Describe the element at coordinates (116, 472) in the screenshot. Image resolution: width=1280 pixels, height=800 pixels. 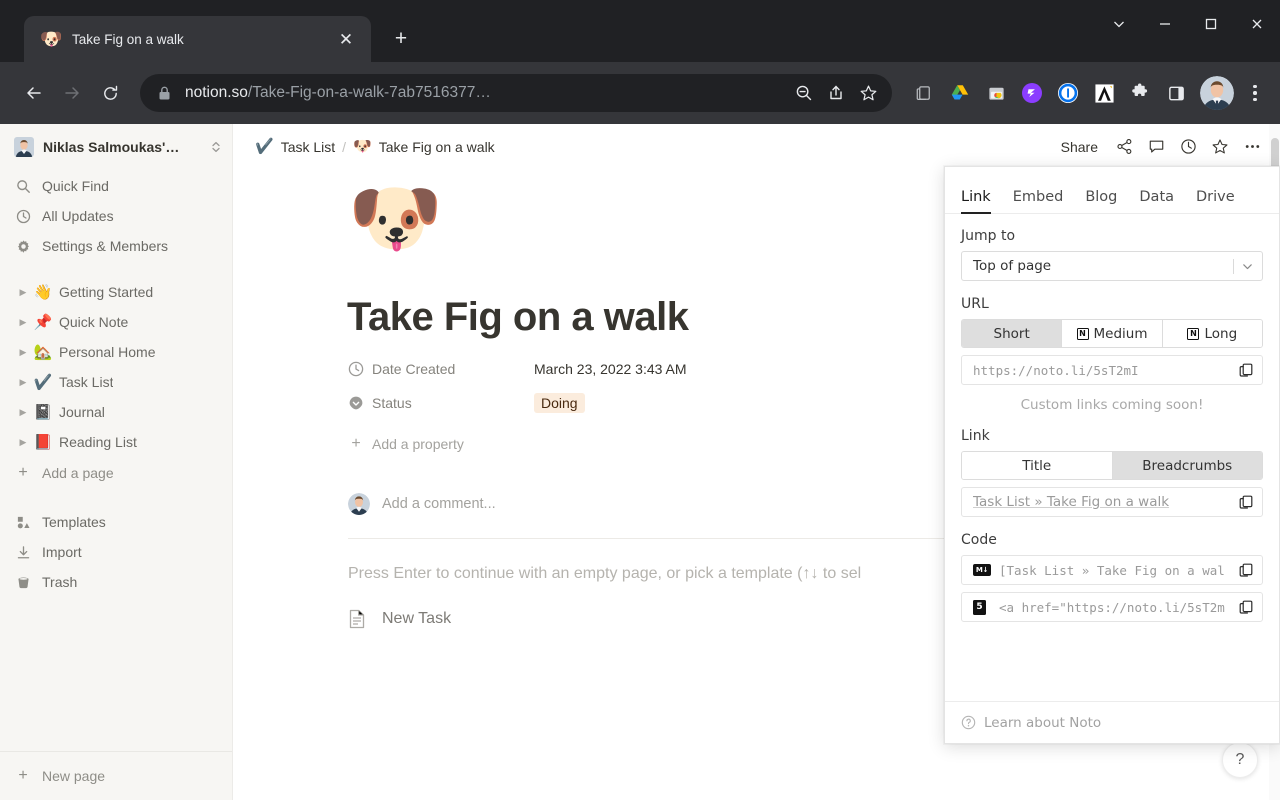
I see `add-a-page-button: + Add a page` at that location.